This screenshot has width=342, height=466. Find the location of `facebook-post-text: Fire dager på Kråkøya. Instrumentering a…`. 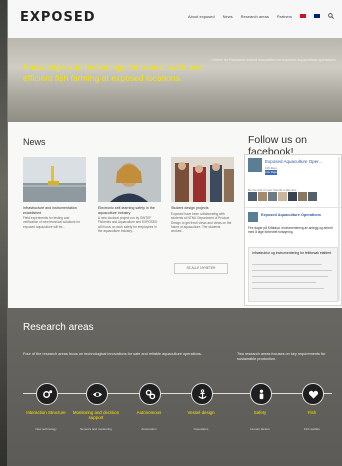

facebook-post-text: Fire dager på Kråkøya. Instrumentering a… is located at coordinates (290, 230).